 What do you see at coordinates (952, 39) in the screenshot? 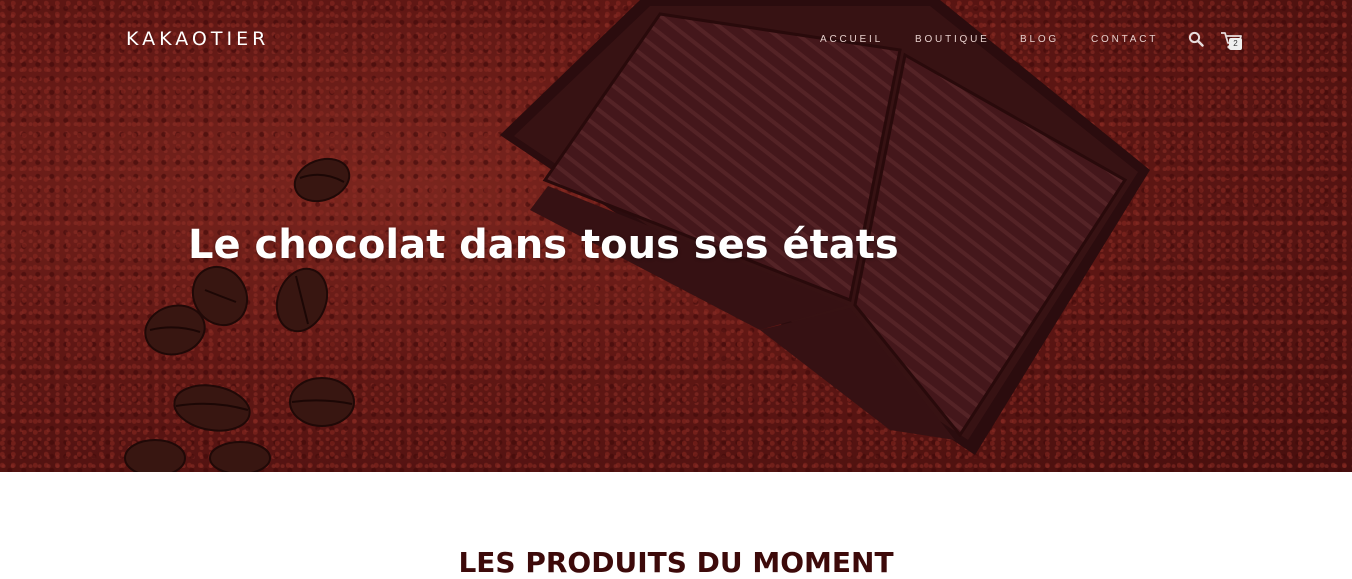
I see `nav-item-boutique: BOUTIQUE` at bounding box center [952, 39].